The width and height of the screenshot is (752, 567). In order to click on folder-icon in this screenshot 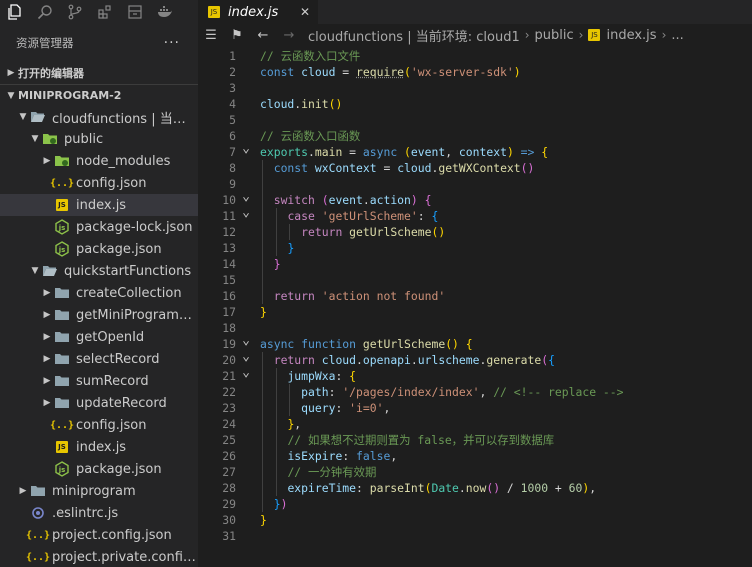, I will do `click(62, 337)`.